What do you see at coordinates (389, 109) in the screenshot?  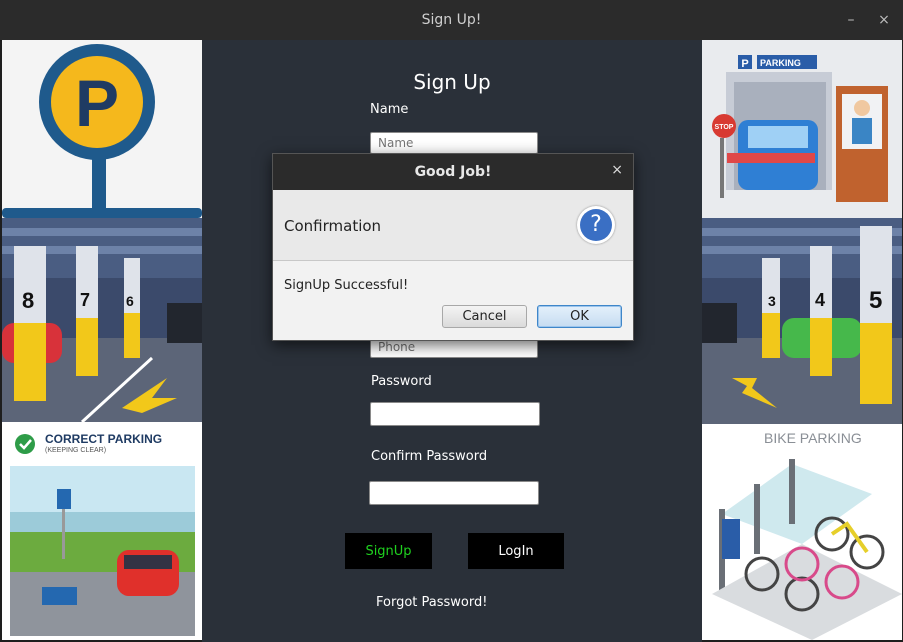 I see `name-label: Name` at bounding box center [389, 109].